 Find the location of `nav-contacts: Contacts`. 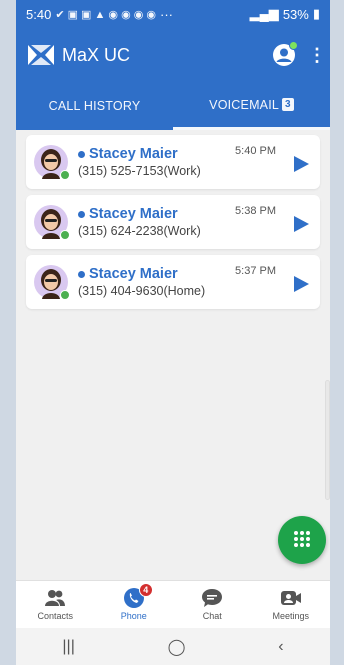

nav-contacts: Contacts is located at coordinates (55, 604).